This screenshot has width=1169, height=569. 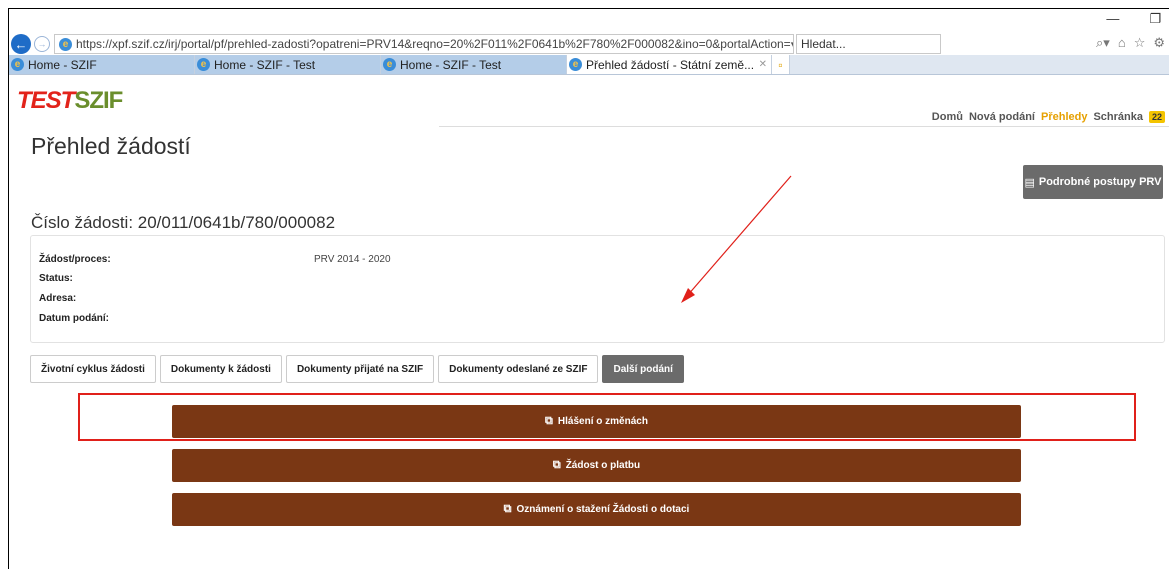 What do you see at coordinates (102, 64) in the screenshot?
I see `browser-tab: e Home - SZIF` at bounding box center [102, 64].